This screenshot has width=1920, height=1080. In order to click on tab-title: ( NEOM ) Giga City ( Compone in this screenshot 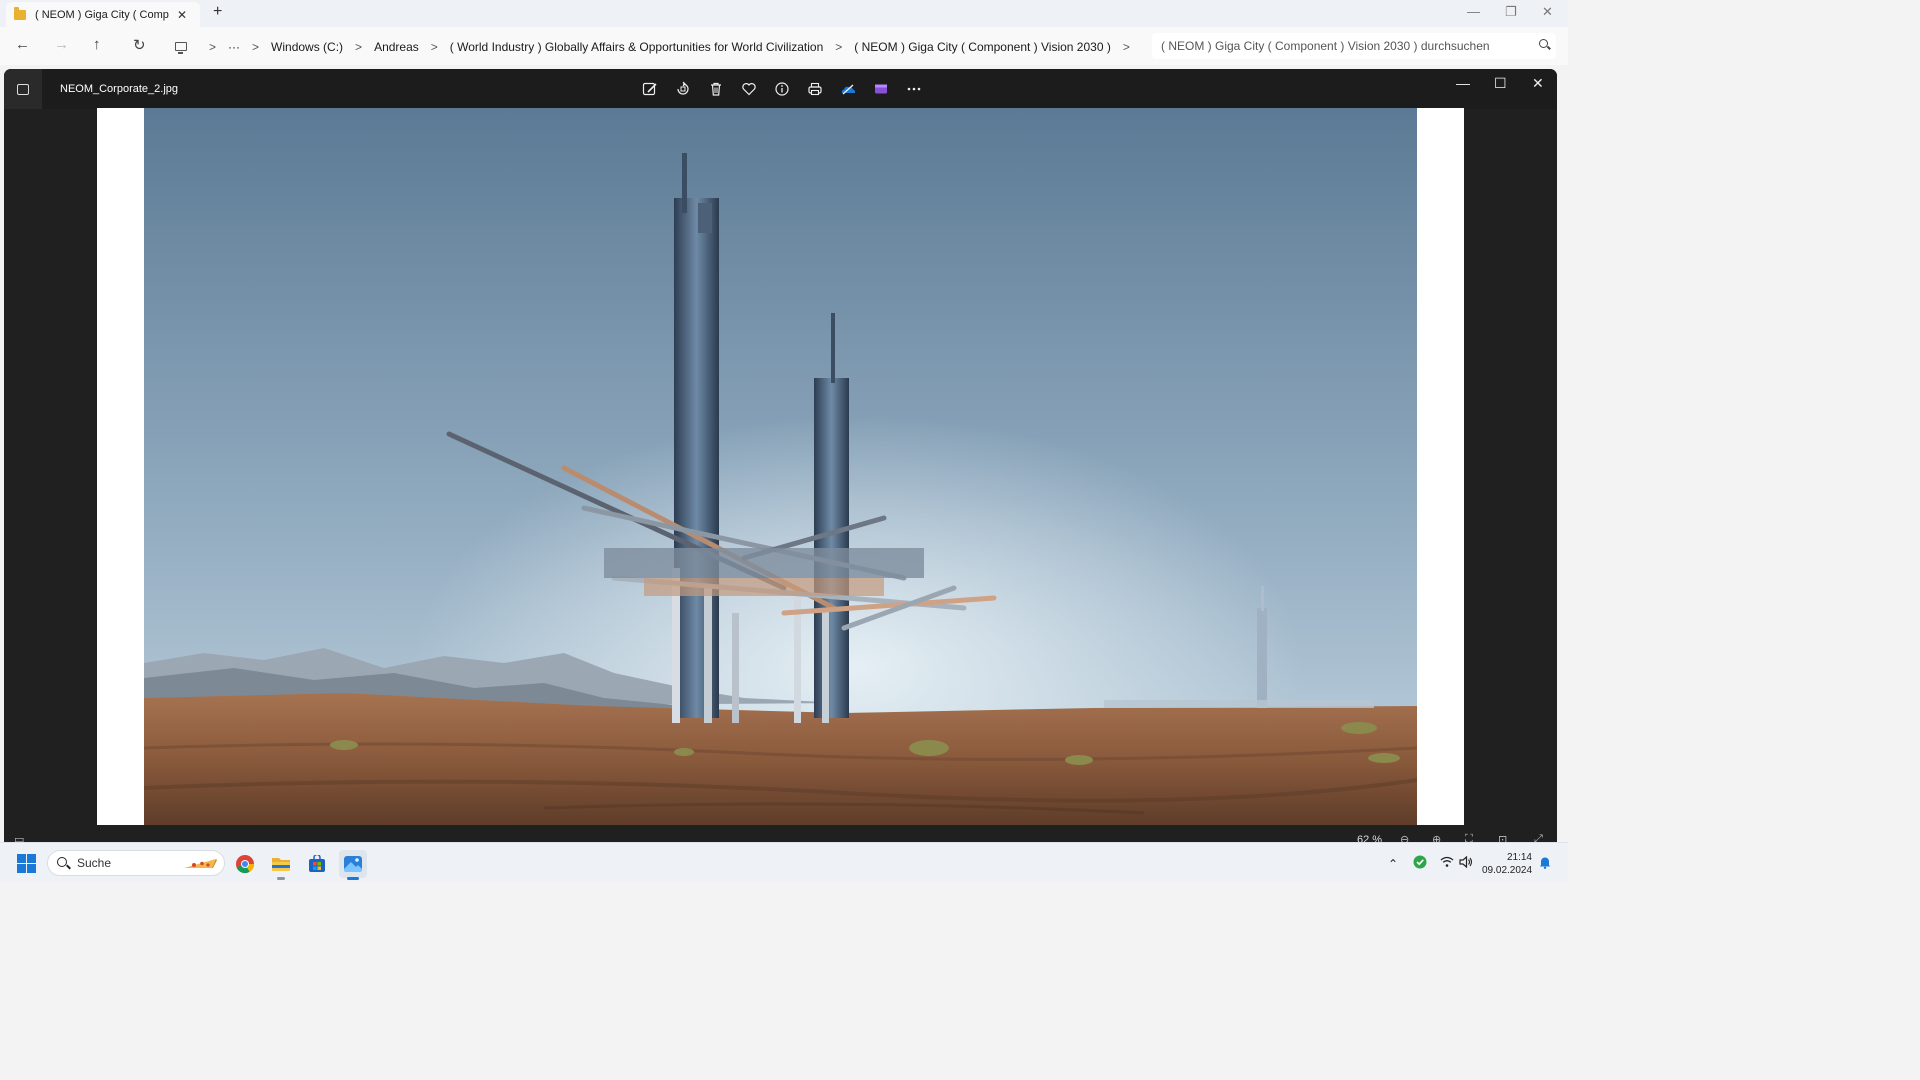, I will do `click(102, 14)`.